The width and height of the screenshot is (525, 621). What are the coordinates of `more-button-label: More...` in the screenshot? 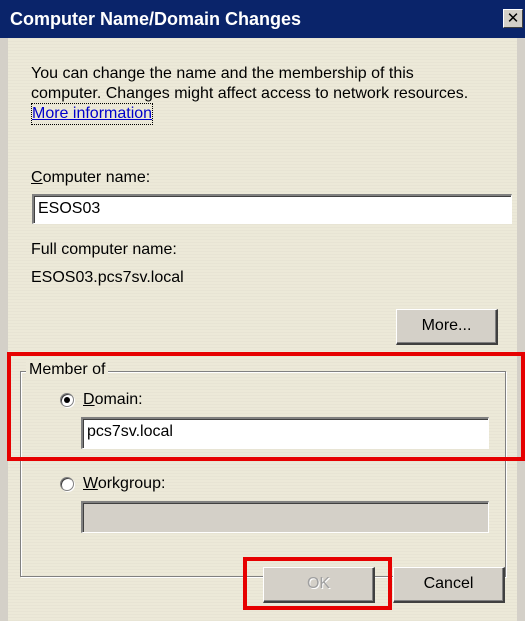 It's located at (446, 325).